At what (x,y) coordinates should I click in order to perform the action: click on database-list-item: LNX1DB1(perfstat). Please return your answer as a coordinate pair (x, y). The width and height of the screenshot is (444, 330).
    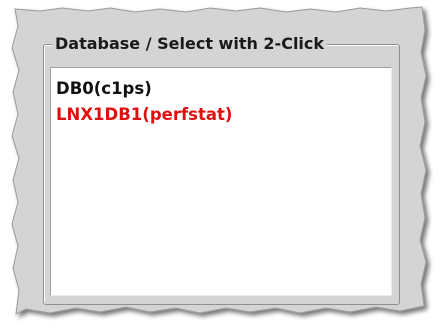
    Looking at the image, I should click on (221, 117).